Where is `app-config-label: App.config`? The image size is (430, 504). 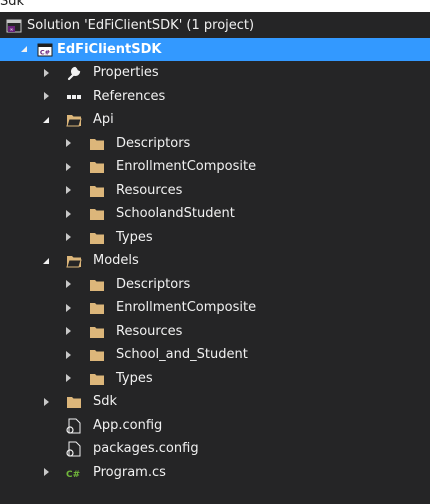
app-config-label: App.config is located at coordinates (128, 425).